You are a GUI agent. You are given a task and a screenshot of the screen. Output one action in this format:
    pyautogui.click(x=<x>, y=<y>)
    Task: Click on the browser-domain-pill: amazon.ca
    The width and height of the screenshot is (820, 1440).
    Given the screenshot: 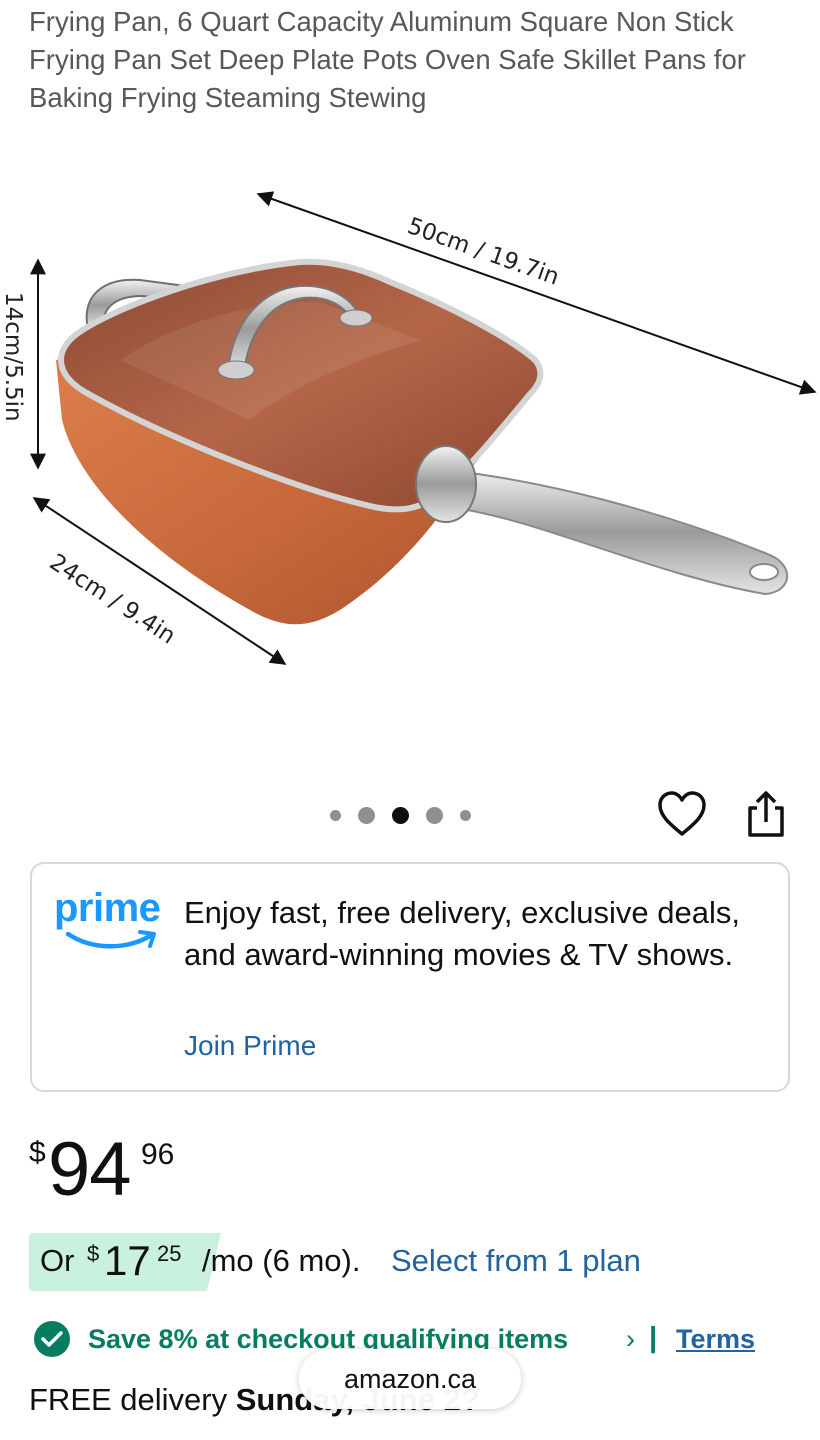 What is the action you would take?
    pyautogui.click(x=410, y=1379)
    